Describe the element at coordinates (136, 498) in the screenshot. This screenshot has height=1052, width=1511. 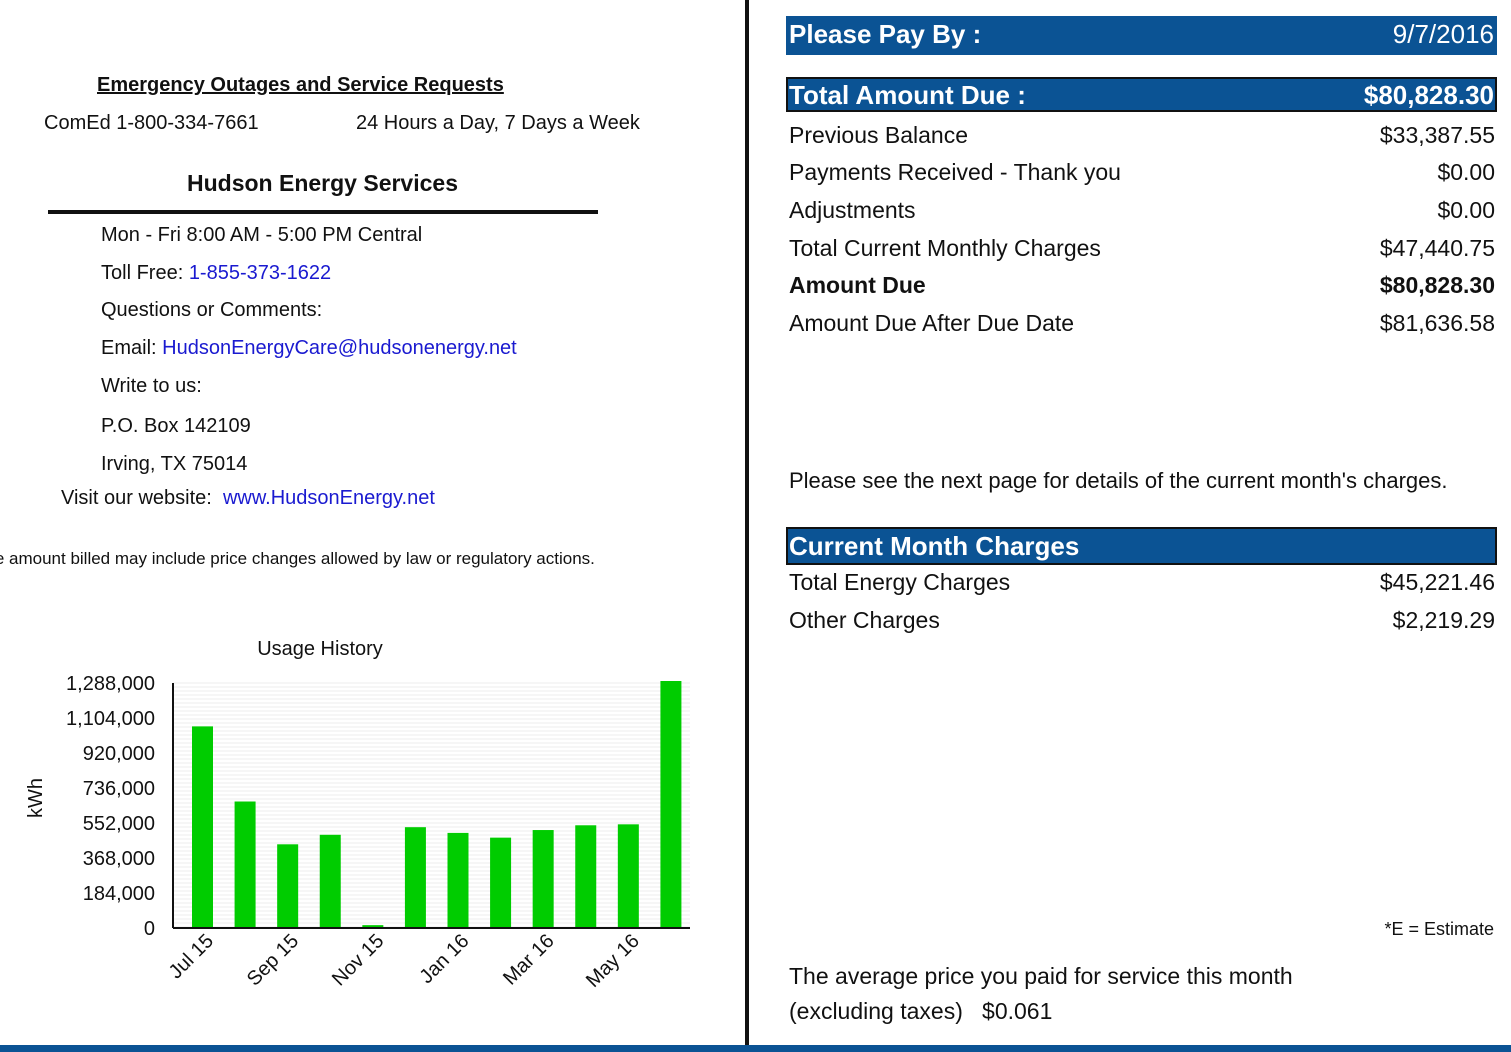
I see `website-label: Visit our website:` at that location.